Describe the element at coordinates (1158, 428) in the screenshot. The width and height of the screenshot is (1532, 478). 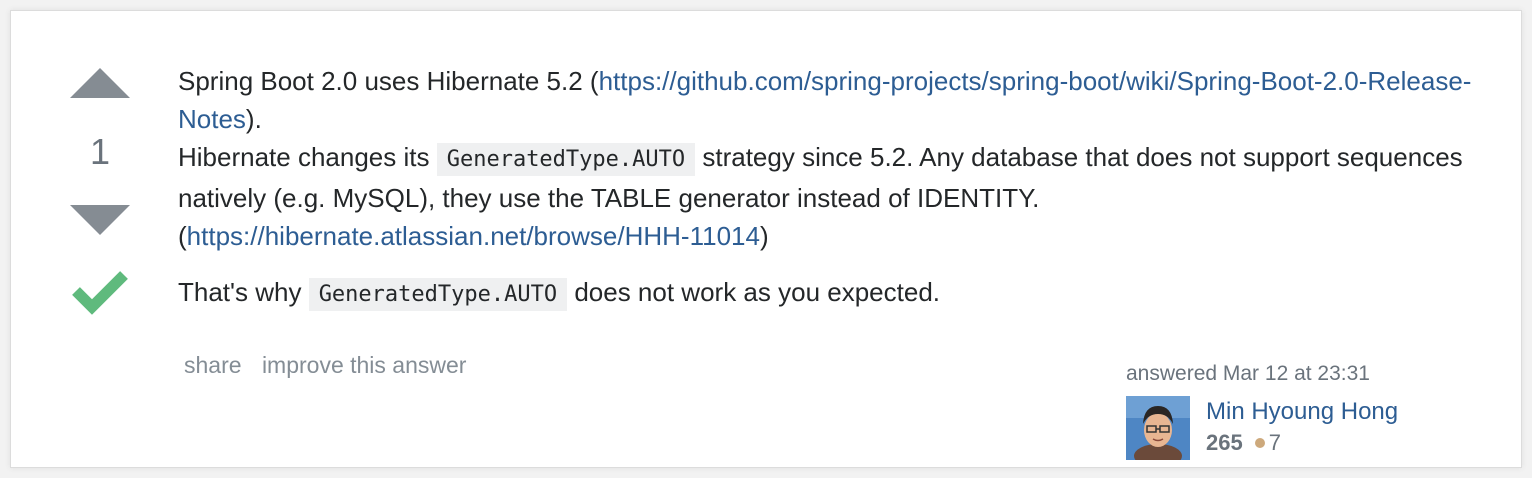
I see `avatar` at that location.